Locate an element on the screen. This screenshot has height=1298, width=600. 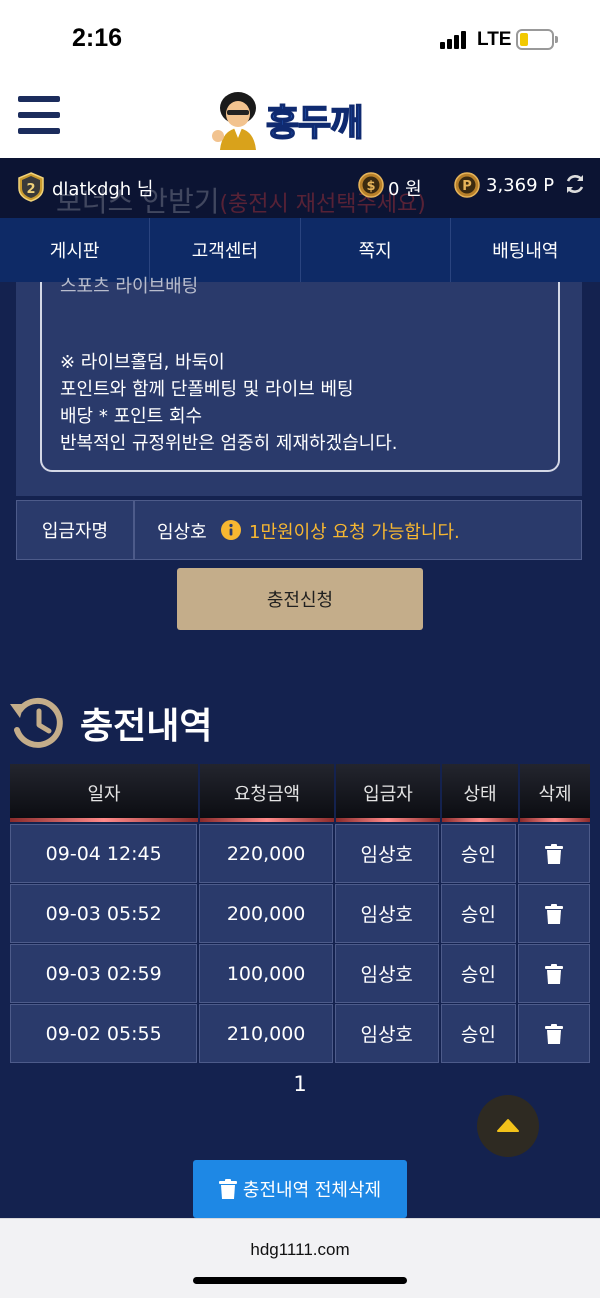
status-time: 2:16 is located at coordinates (97, 38).